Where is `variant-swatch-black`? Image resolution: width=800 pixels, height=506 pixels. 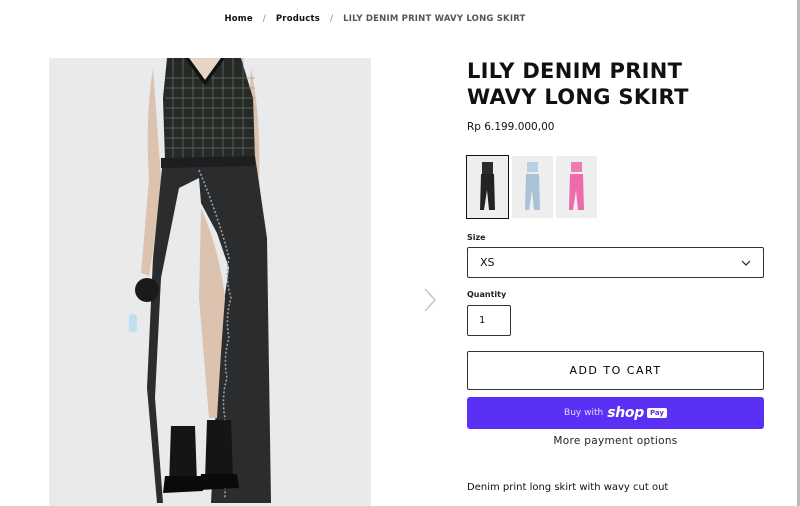
variant-swatch-black is located at coordinates (487, 187).